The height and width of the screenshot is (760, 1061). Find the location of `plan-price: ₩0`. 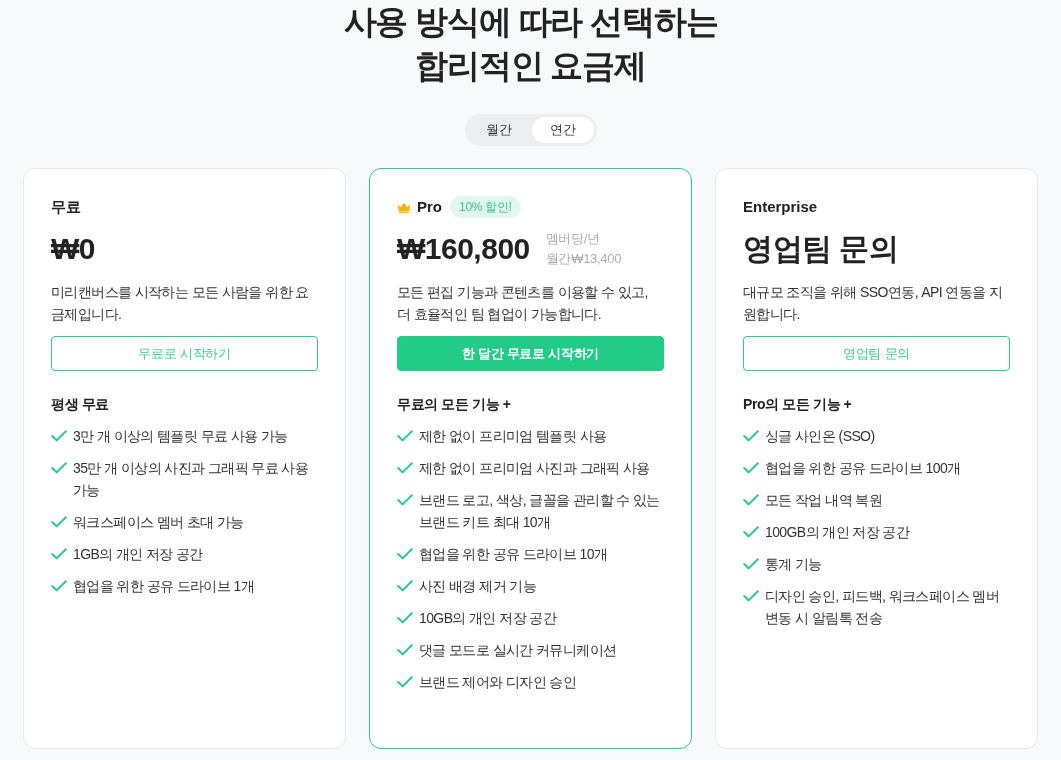

plan-price: ₩0 is located at coordinates (73, 249).